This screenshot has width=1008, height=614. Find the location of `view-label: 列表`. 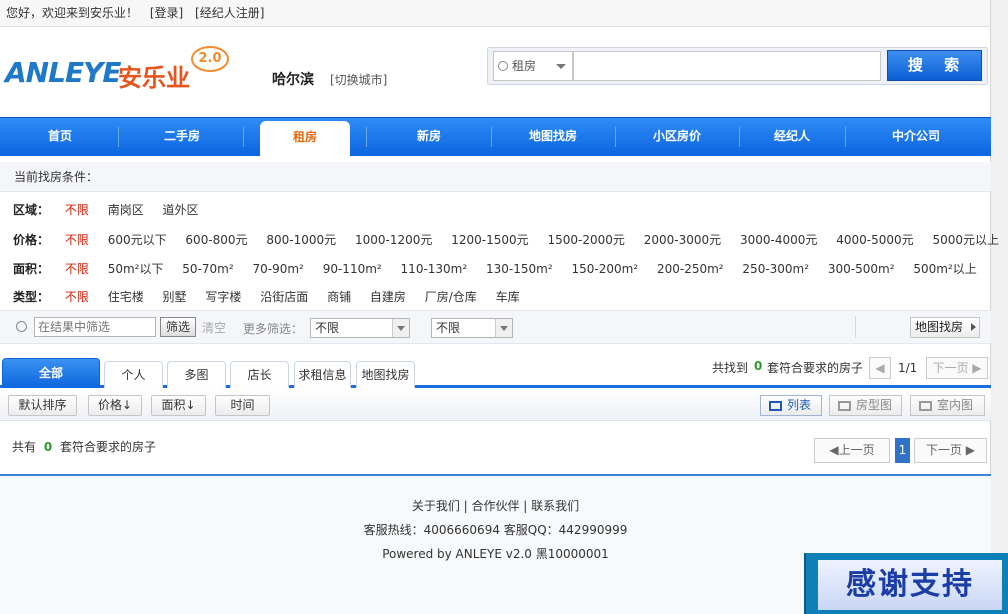

view-label: 列表 is located at coordinates (799, 405).